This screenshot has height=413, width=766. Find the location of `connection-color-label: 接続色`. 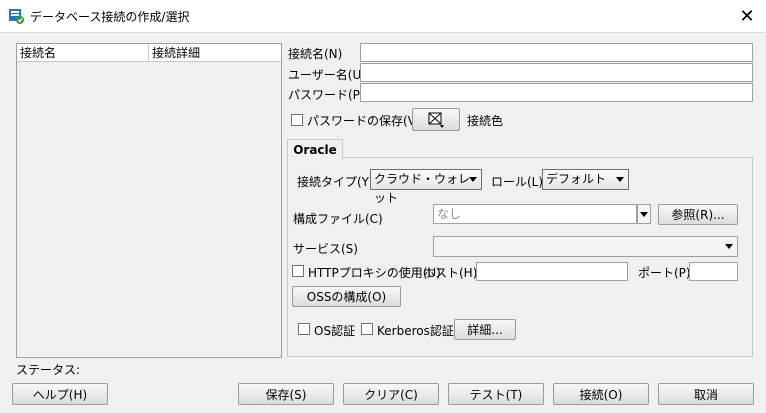

connection-color-label: 接続色 is located at coordinates (485, 121).